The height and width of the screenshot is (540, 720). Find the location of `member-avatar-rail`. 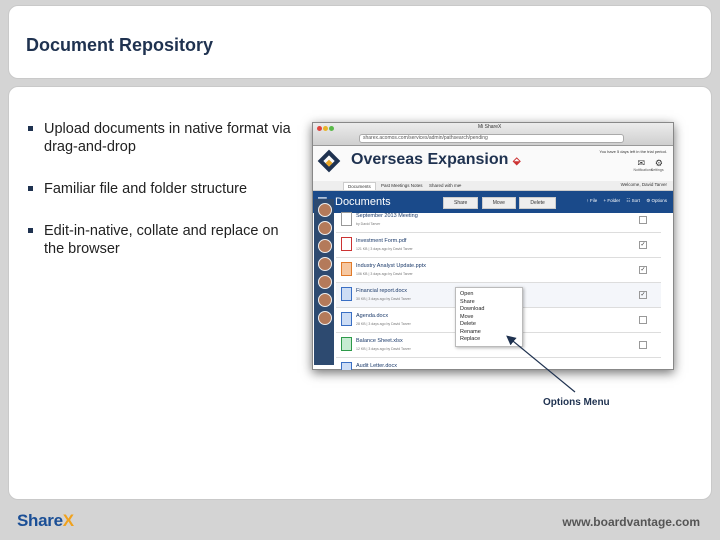

member-avatar-rail is located at coordinates (324, 282).